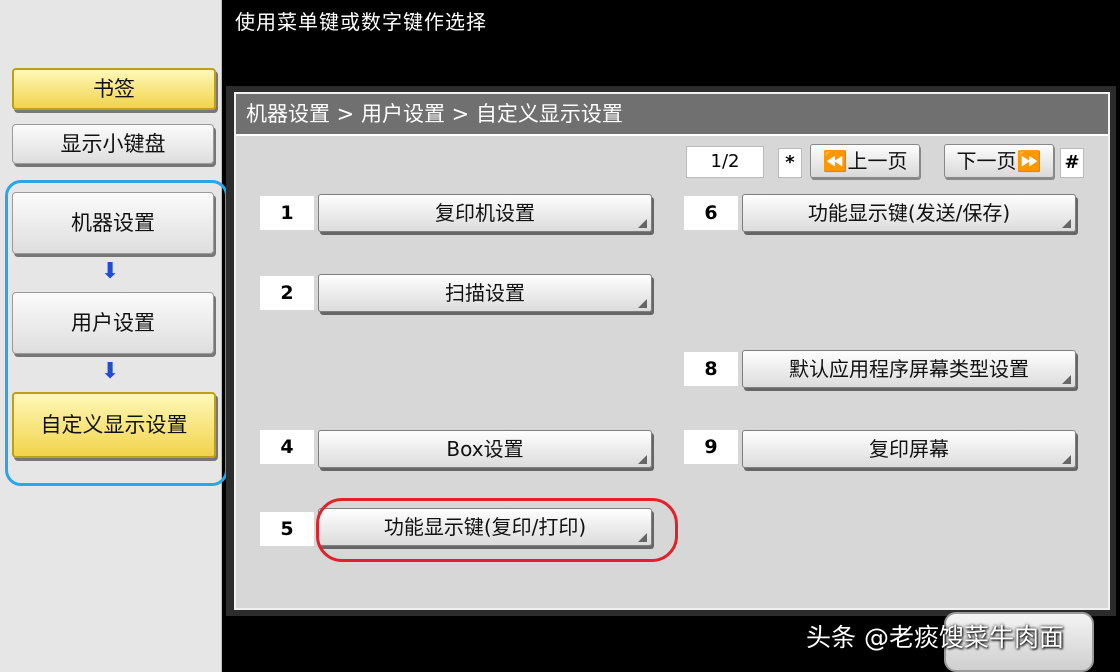  I want to click on watermark-text: 头条 @老痰馊菜牛肉面, so click(935, 637).